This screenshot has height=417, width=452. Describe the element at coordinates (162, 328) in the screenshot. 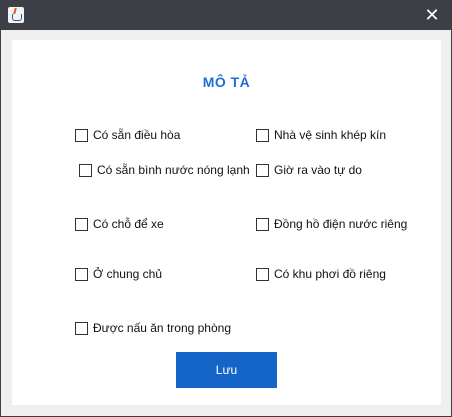

I see `checkbox-label: Được nấu ăn trong phòng` at that location.